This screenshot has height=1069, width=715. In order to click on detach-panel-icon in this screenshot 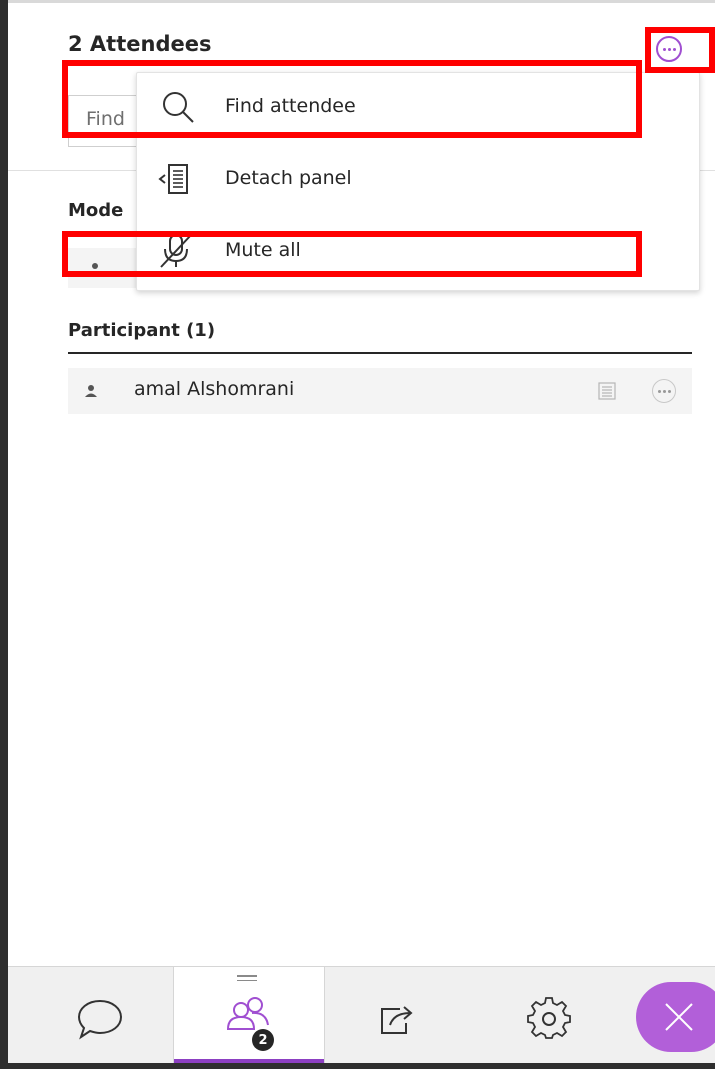, I will do `click(173, 179)`.